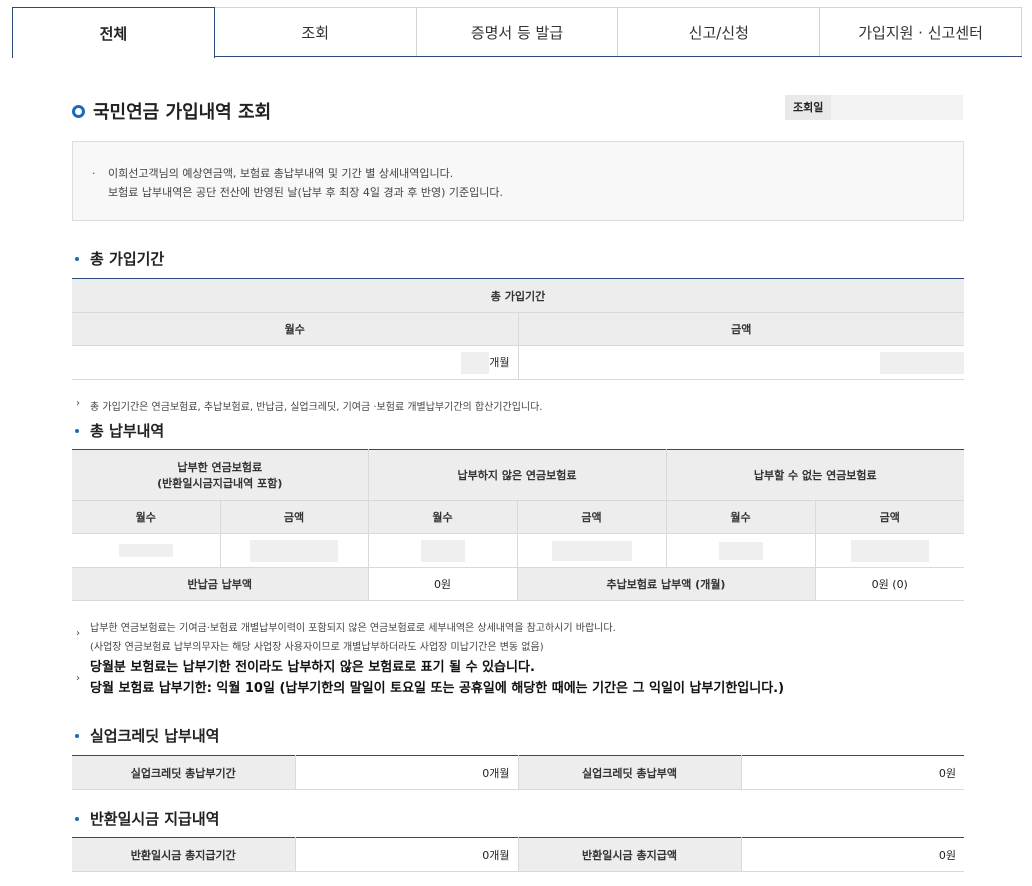 Image resolution: width=1032 pixels, height=886 pixels. What do you see at coordinates (518, 295) in the screenshot?
I see `period-header: 총 가입기간` at bounding box center [518, 295].